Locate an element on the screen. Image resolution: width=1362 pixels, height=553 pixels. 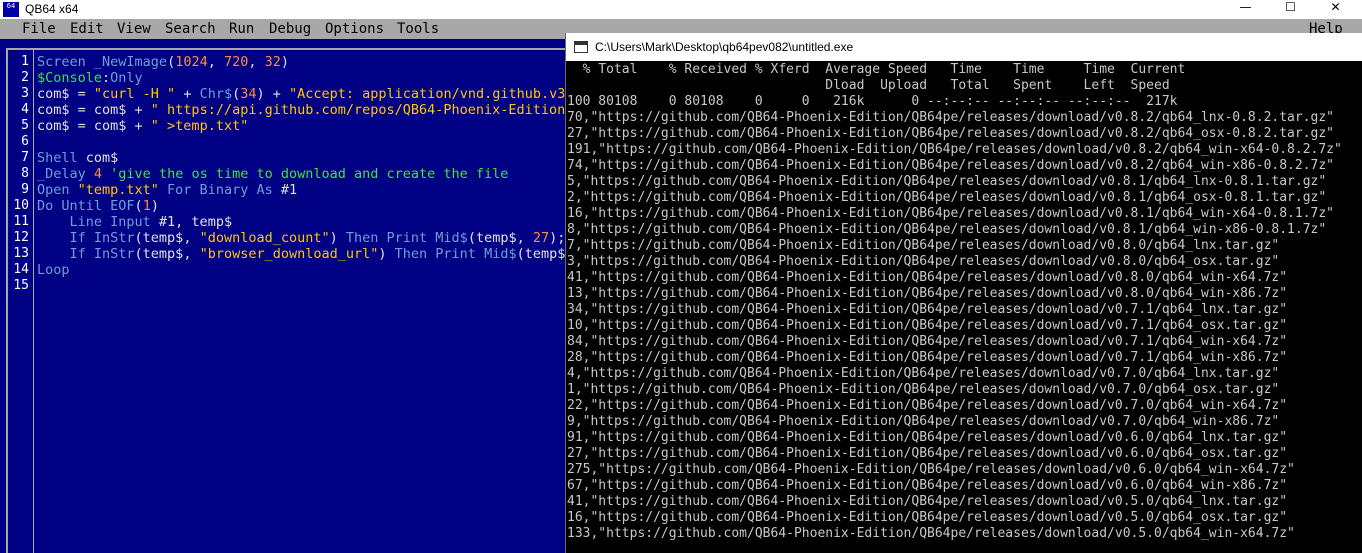
code-token: #1 is located at coordinates (289, 190).